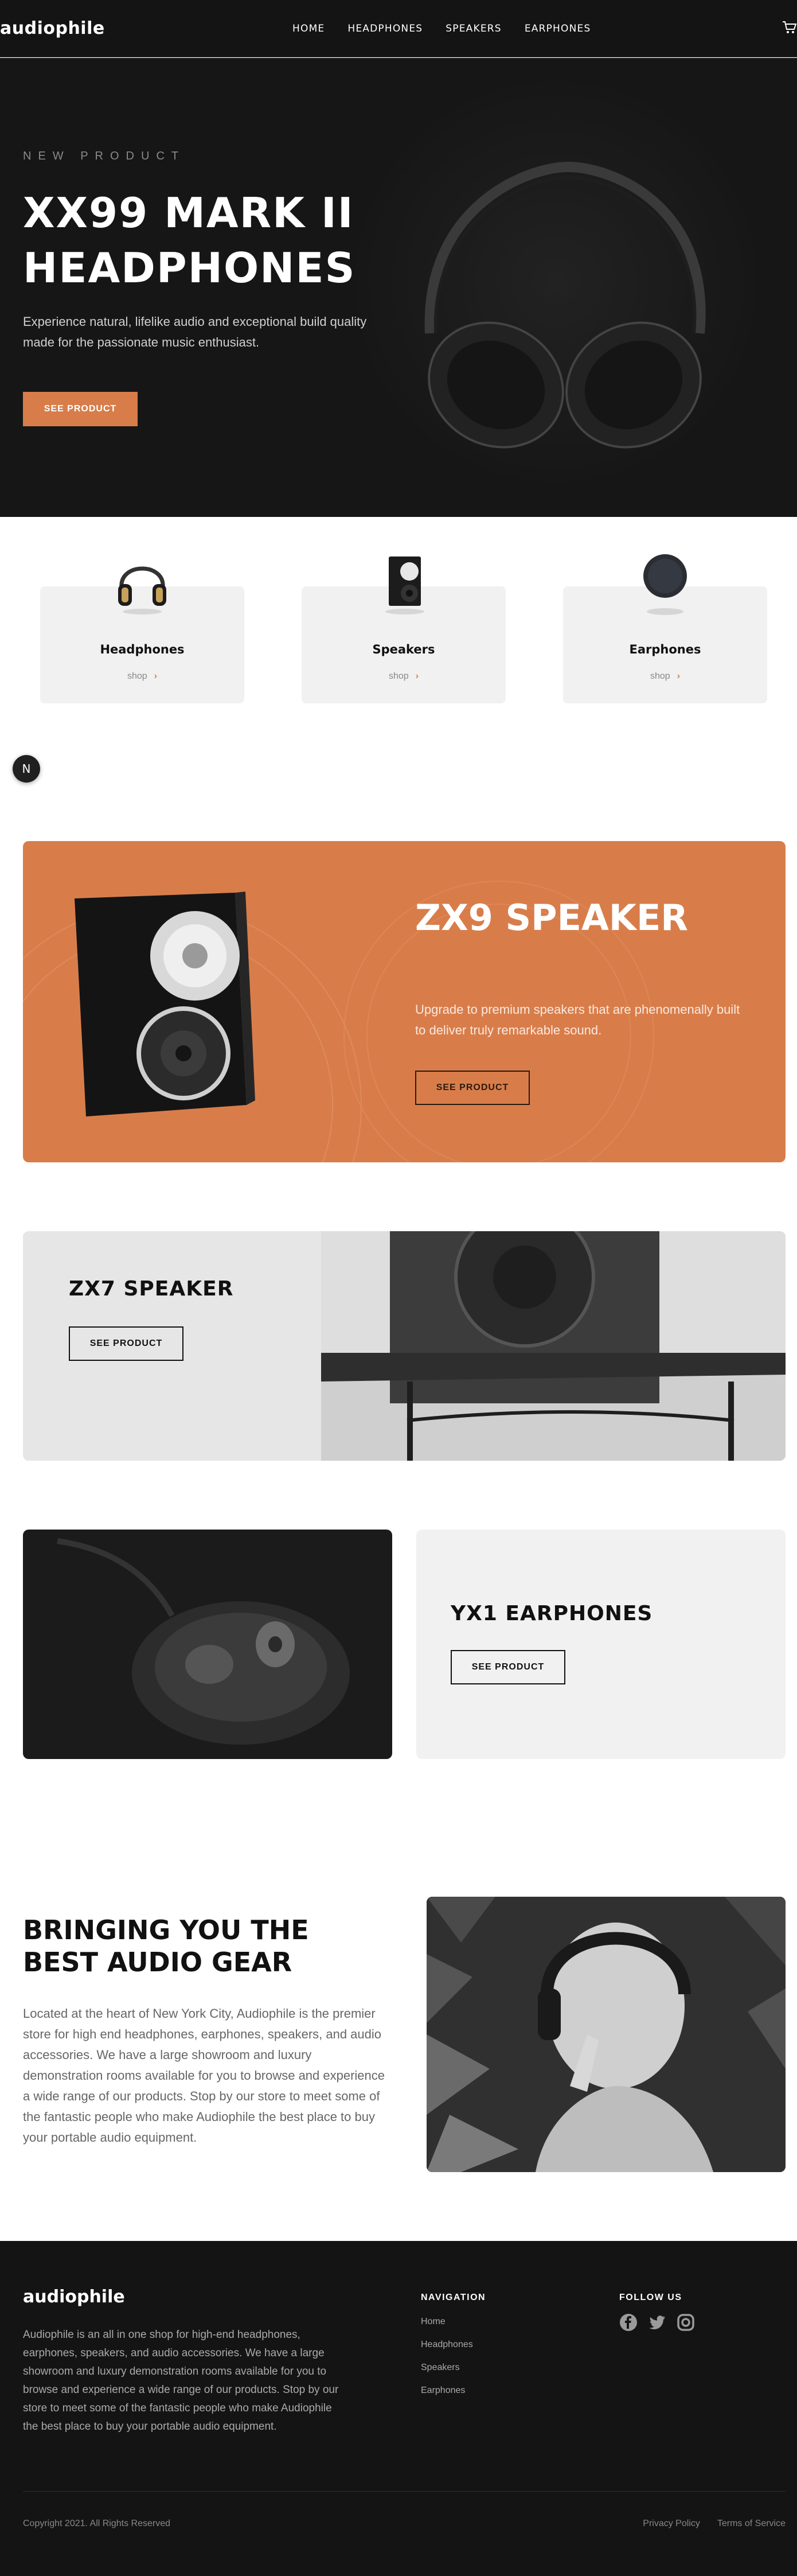  I want to click on hero-overline: NEW PRODUCT, so click(104, 156).